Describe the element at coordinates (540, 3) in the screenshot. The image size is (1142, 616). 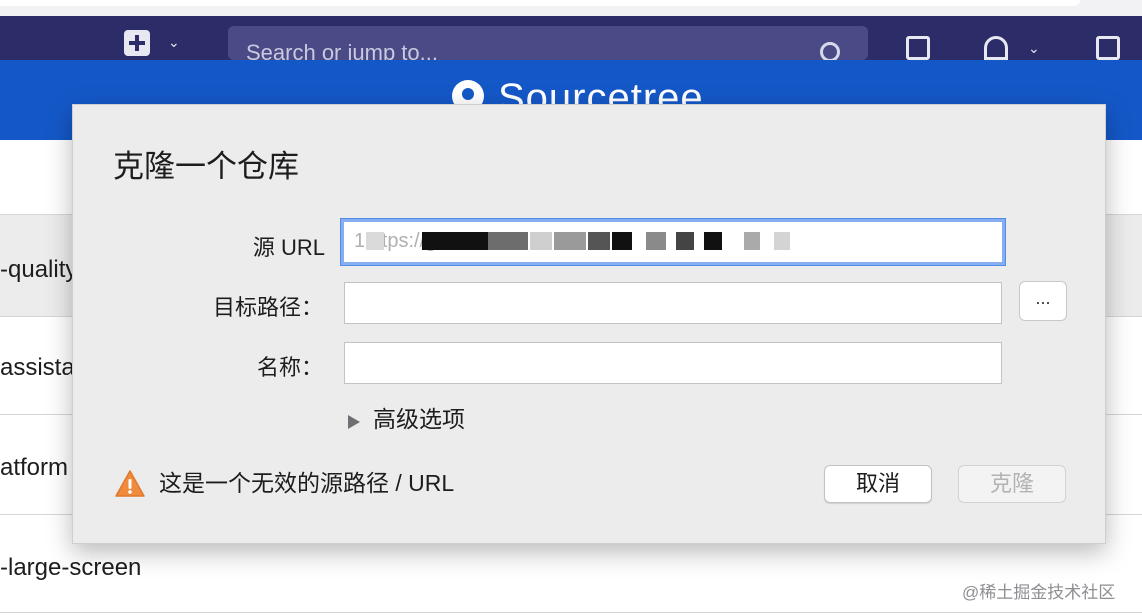
I see `browser-tab-pill` at that location.